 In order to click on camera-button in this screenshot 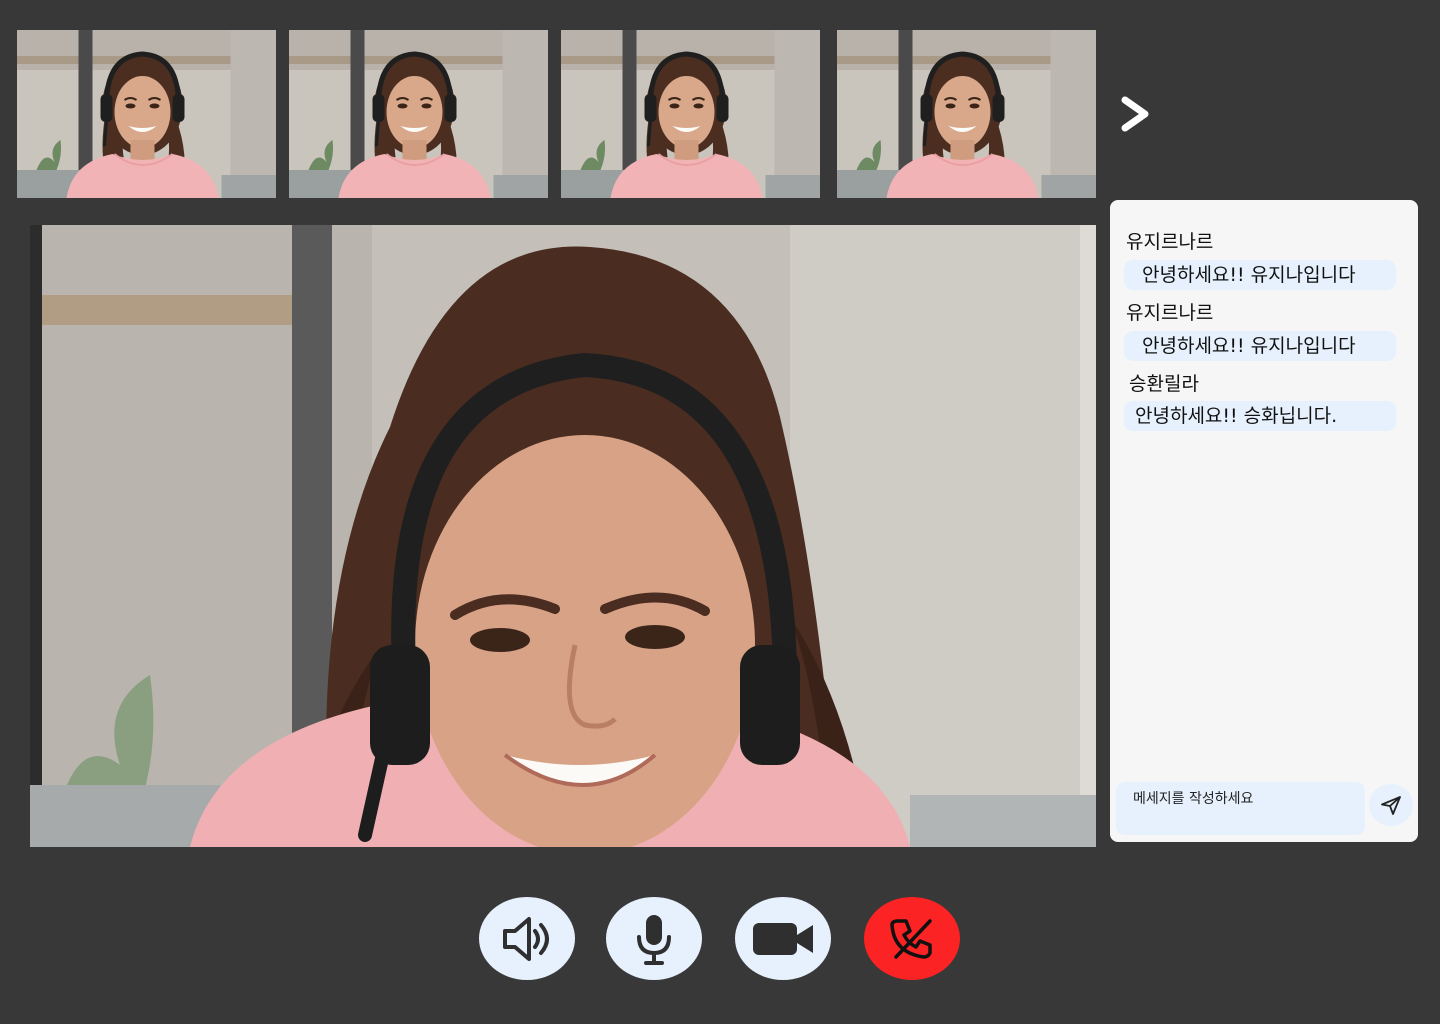, I will do `click(783, 938)`.